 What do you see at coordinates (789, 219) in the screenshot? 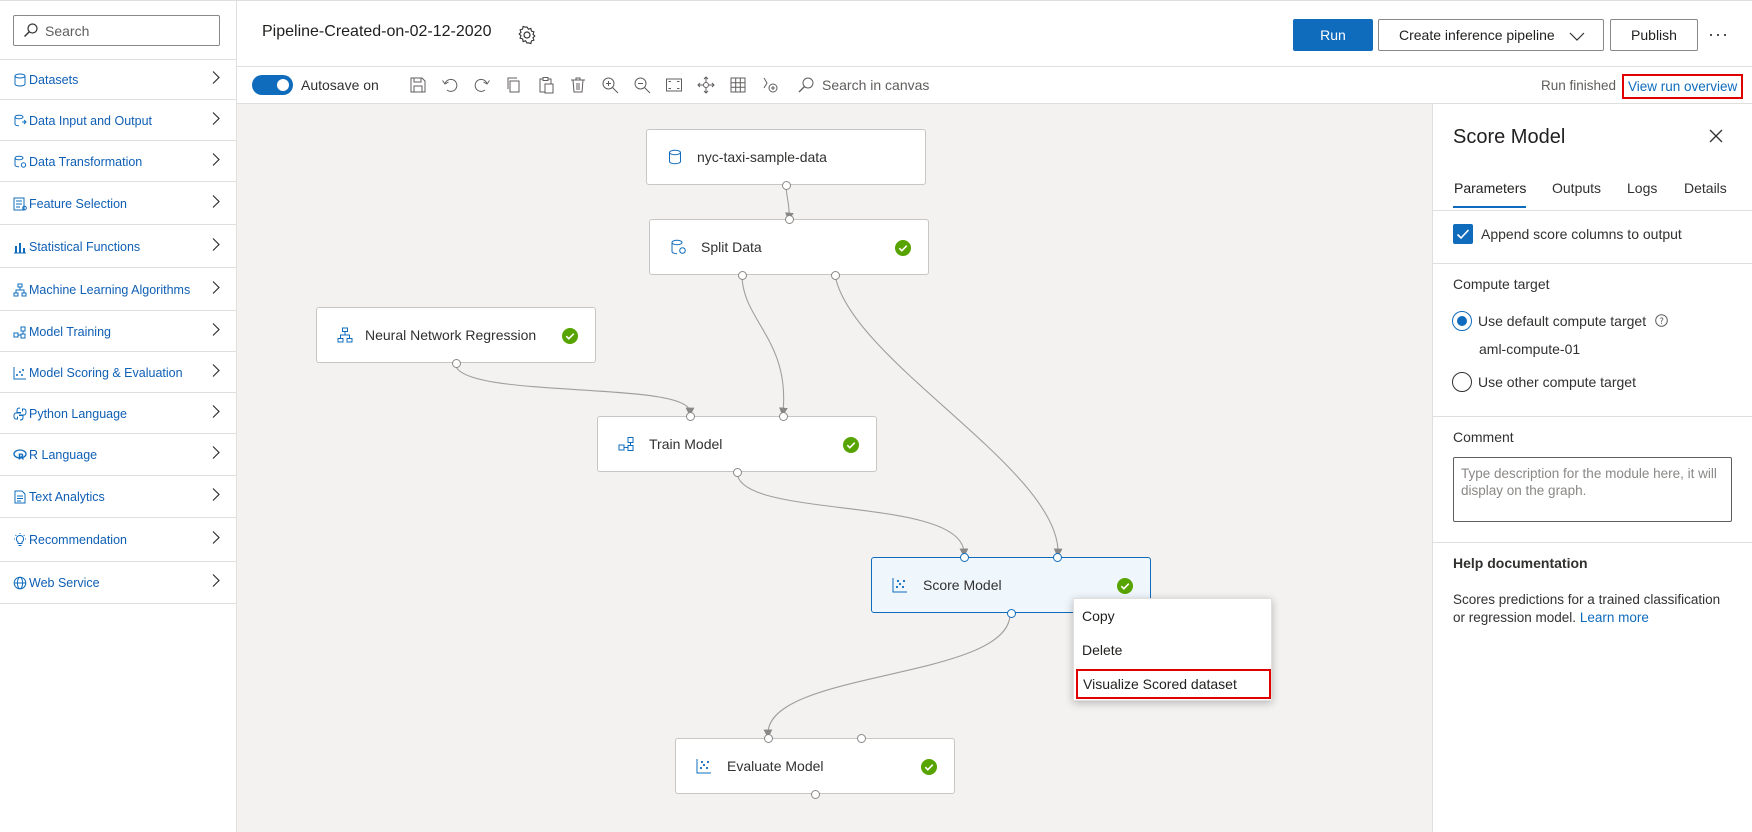
I see `input-port` at bounding box center [789, 219].